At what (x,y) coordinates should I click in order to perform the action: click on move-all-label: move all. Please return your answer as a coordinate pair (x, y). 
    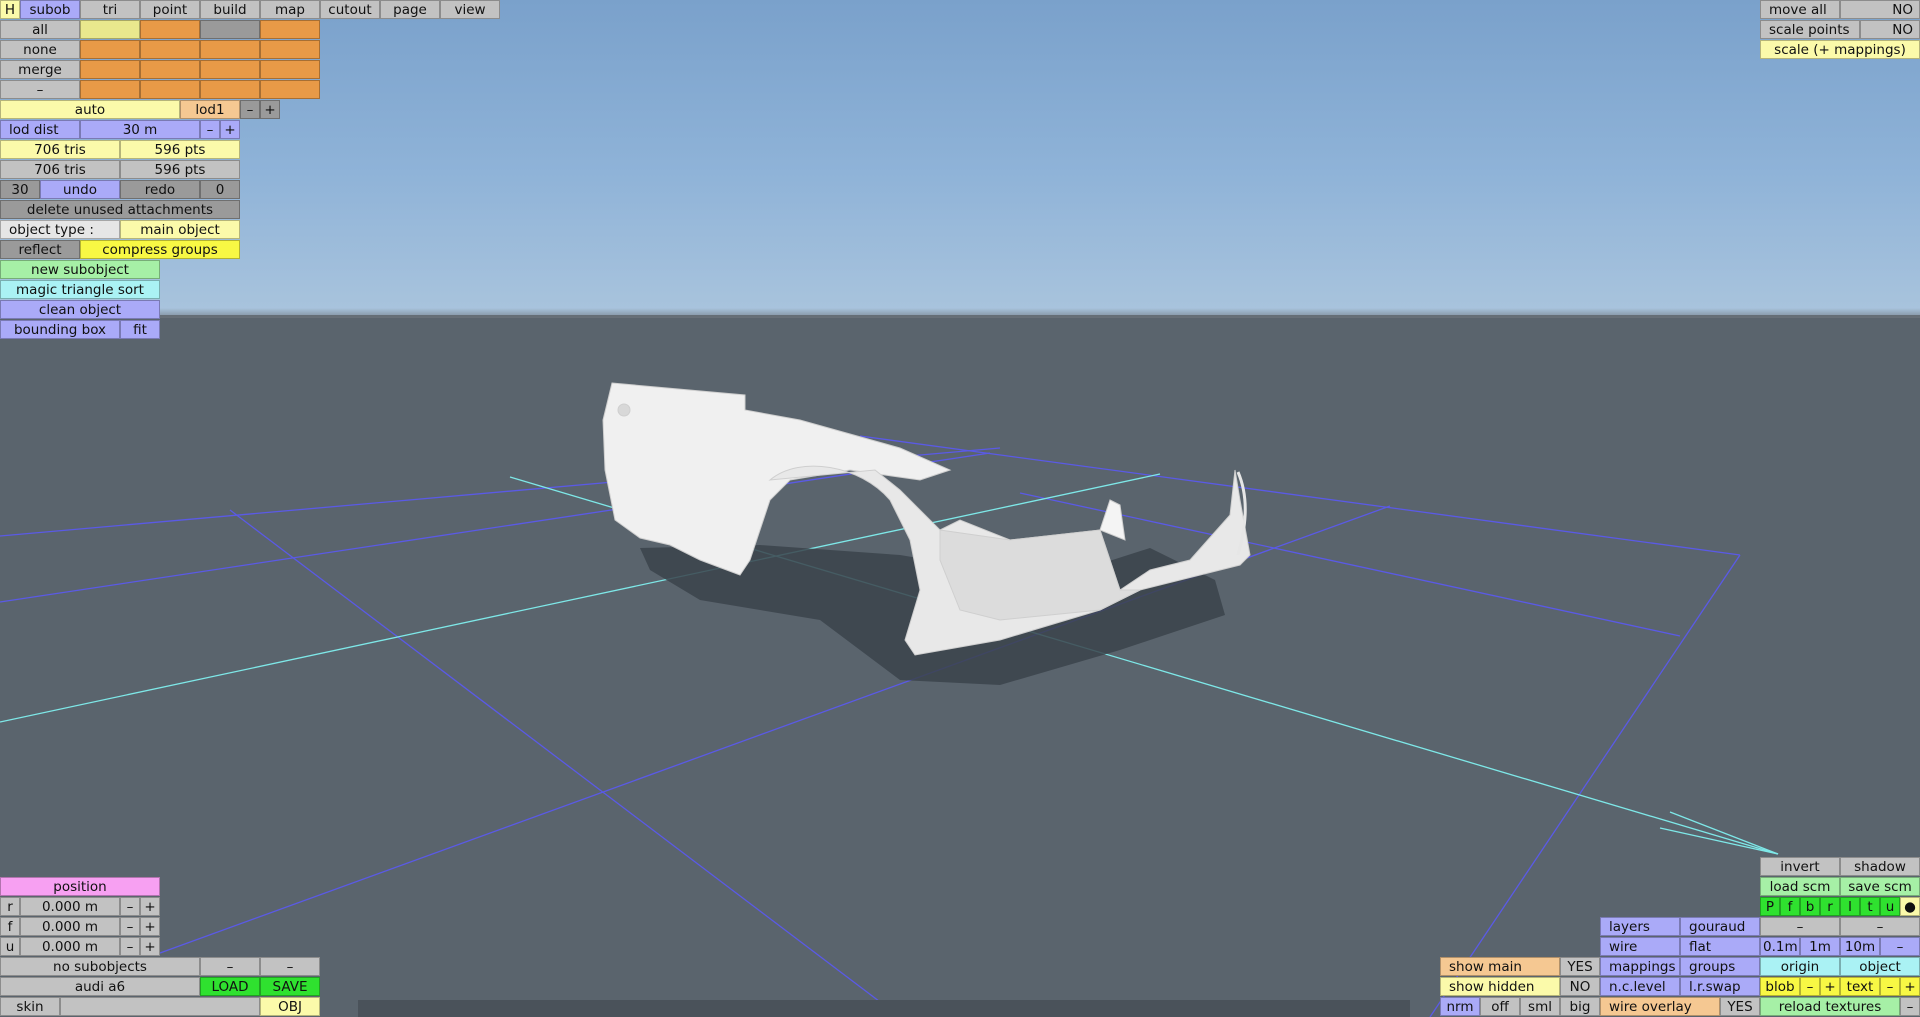
    Looking at the image, I should click on (1800, 9).